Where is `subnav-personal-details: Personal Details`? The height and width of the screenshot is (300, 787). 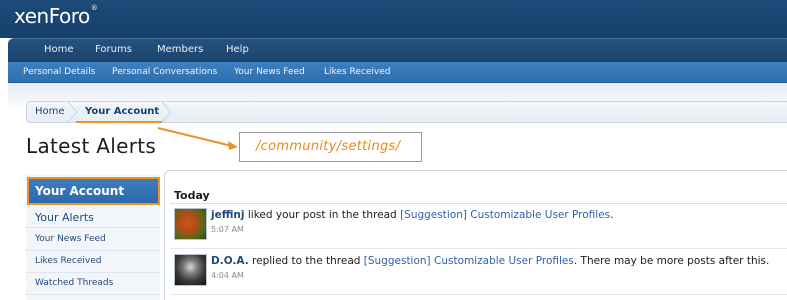
subnav-personal-details: Personal Details is located at coordinates (59, 72).